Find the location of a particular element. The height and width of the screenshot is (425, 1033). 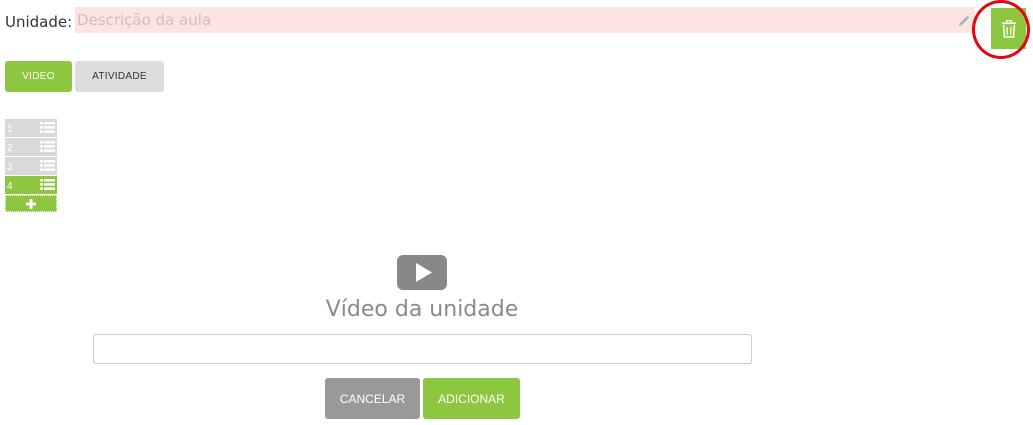

add-unit-button is located at coordinates (31, 203).